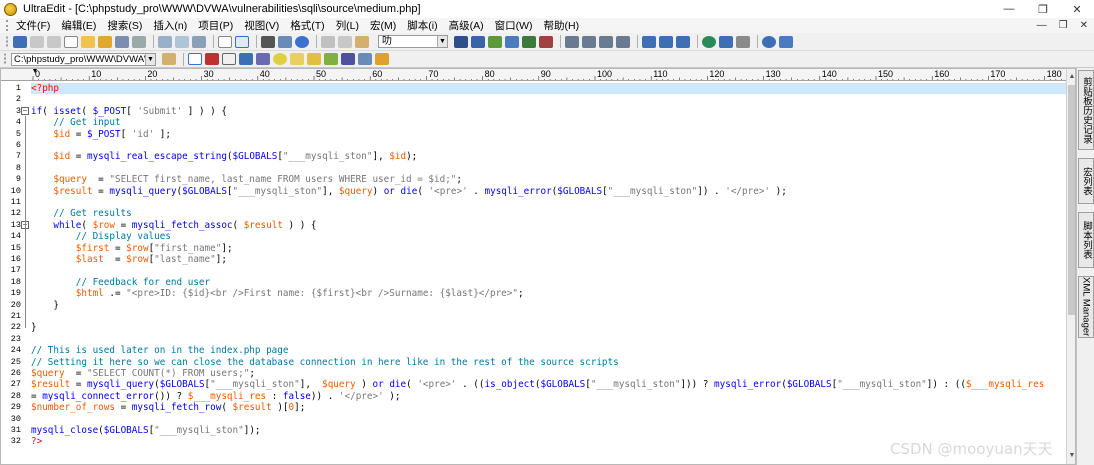  I want to click on custom-search-icon, so click(382, 59).